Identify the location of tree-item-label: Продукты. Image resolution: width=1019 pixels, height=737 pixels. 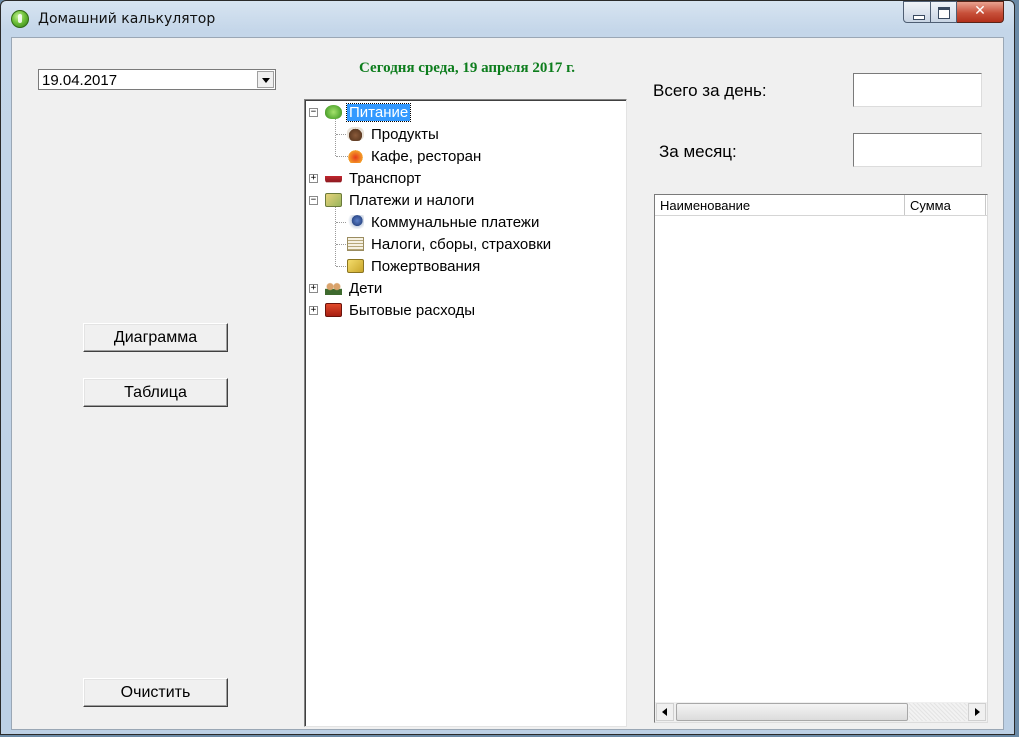
(405, 134).